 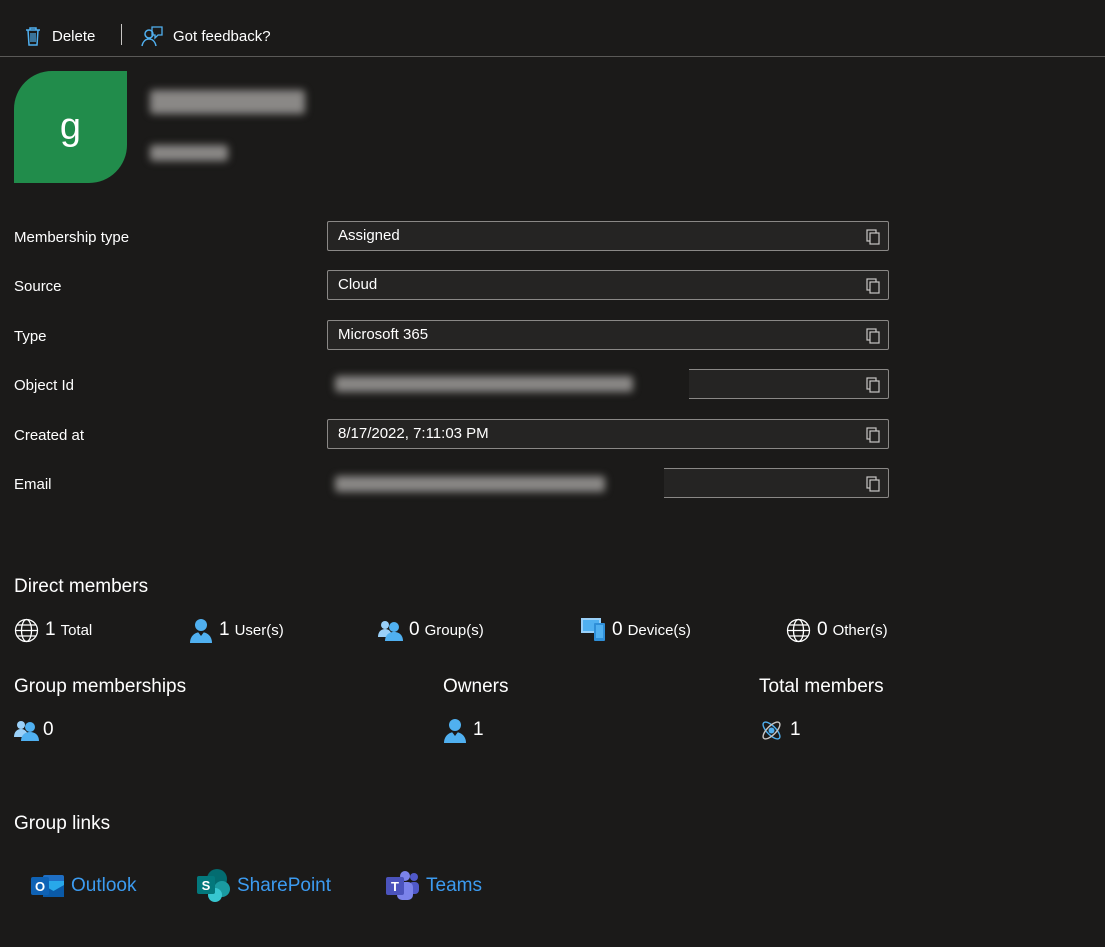 What do you see at coordinates (222, 36) in the screenshot?
I see `feedback-label: Got feedback?` at bounding box center [222, 36].